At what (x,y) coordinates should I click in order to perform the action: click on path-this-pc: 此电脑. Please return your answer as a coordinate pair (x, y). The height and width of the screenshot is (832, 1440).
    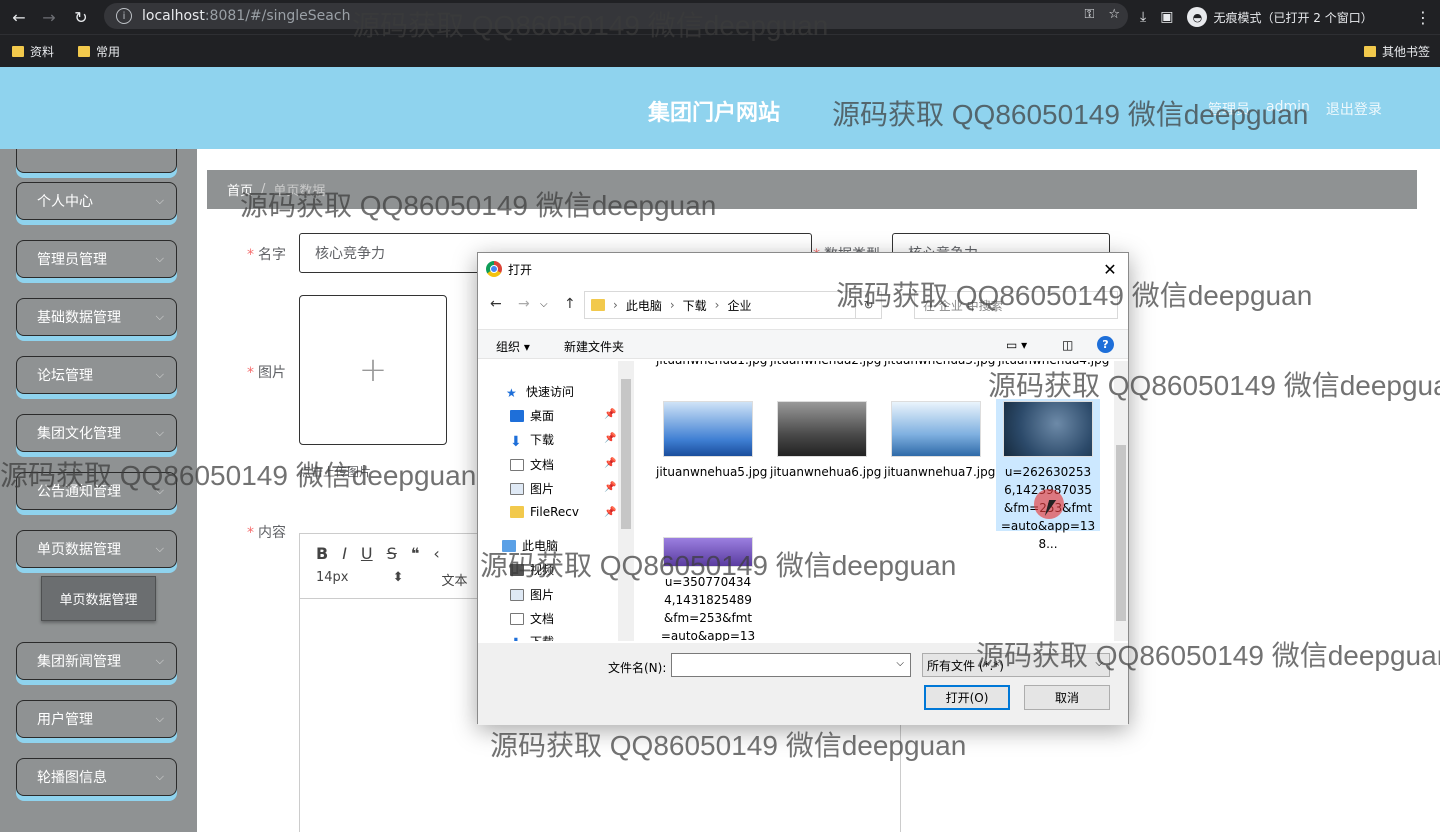
    Looking at the image, I should click on (644, 305).